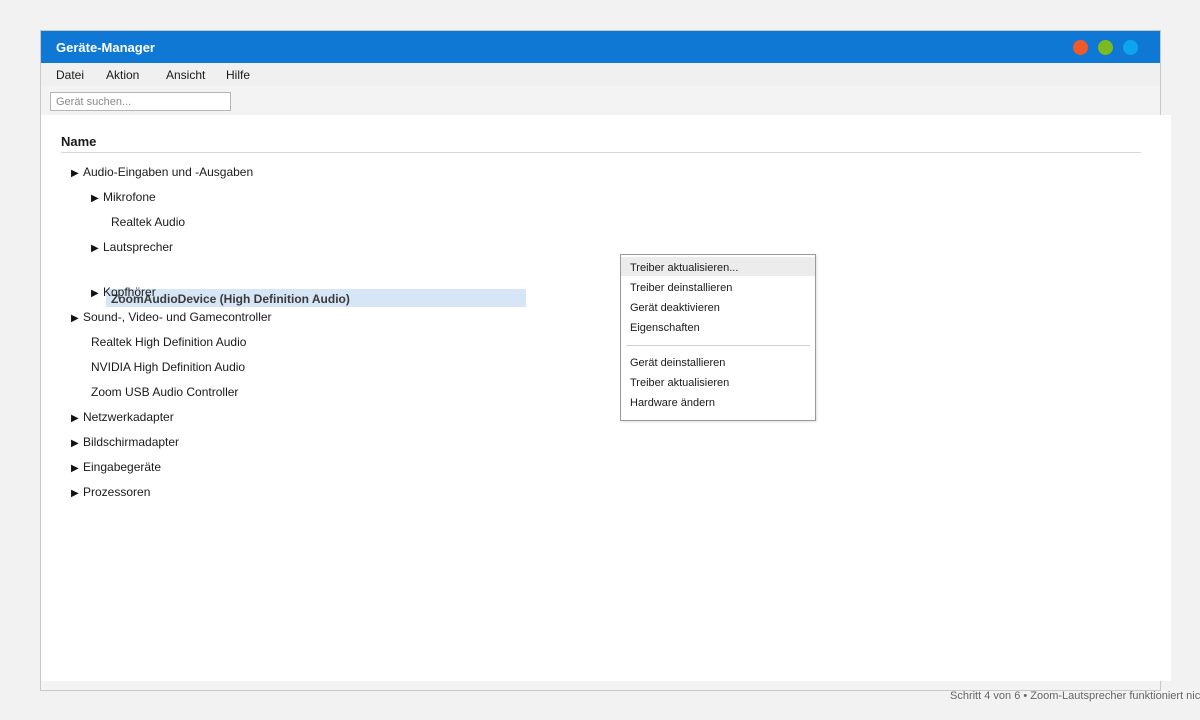 This screenshot has width=1200, height=720. I want to click on menu-hilfe: Hilfe, so click(238, 75).